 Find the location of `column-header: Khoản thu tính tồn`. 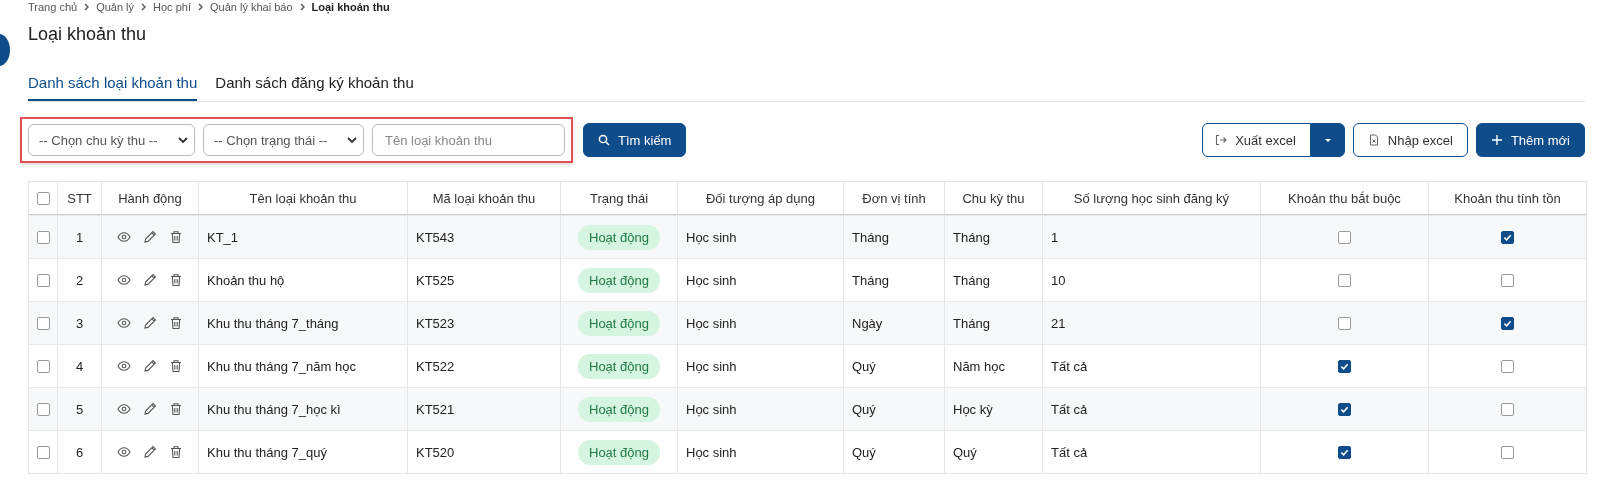

column-header: Khoản thu tính tồn is located at coordinates (1507, 198).